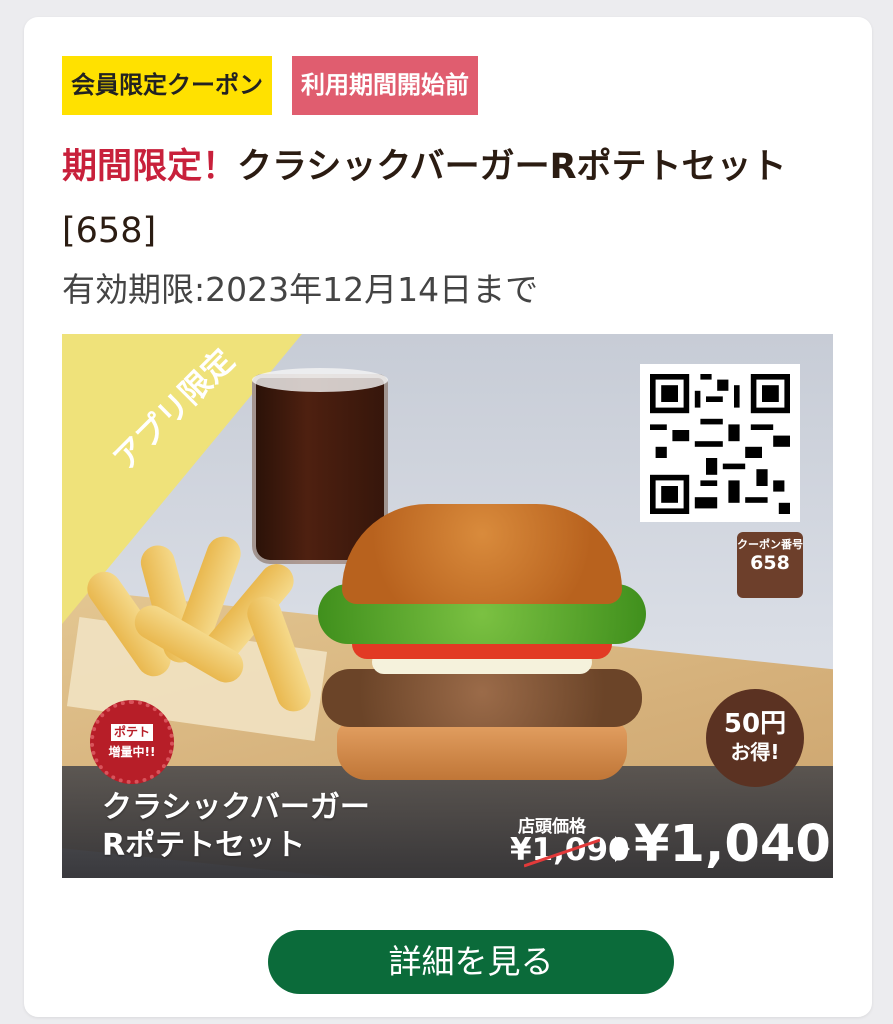  What do you see at coordinates (770, 544) in the screenshot?
I see `coupon-number-label: クーポン番号` at bounding box center [770, 544].